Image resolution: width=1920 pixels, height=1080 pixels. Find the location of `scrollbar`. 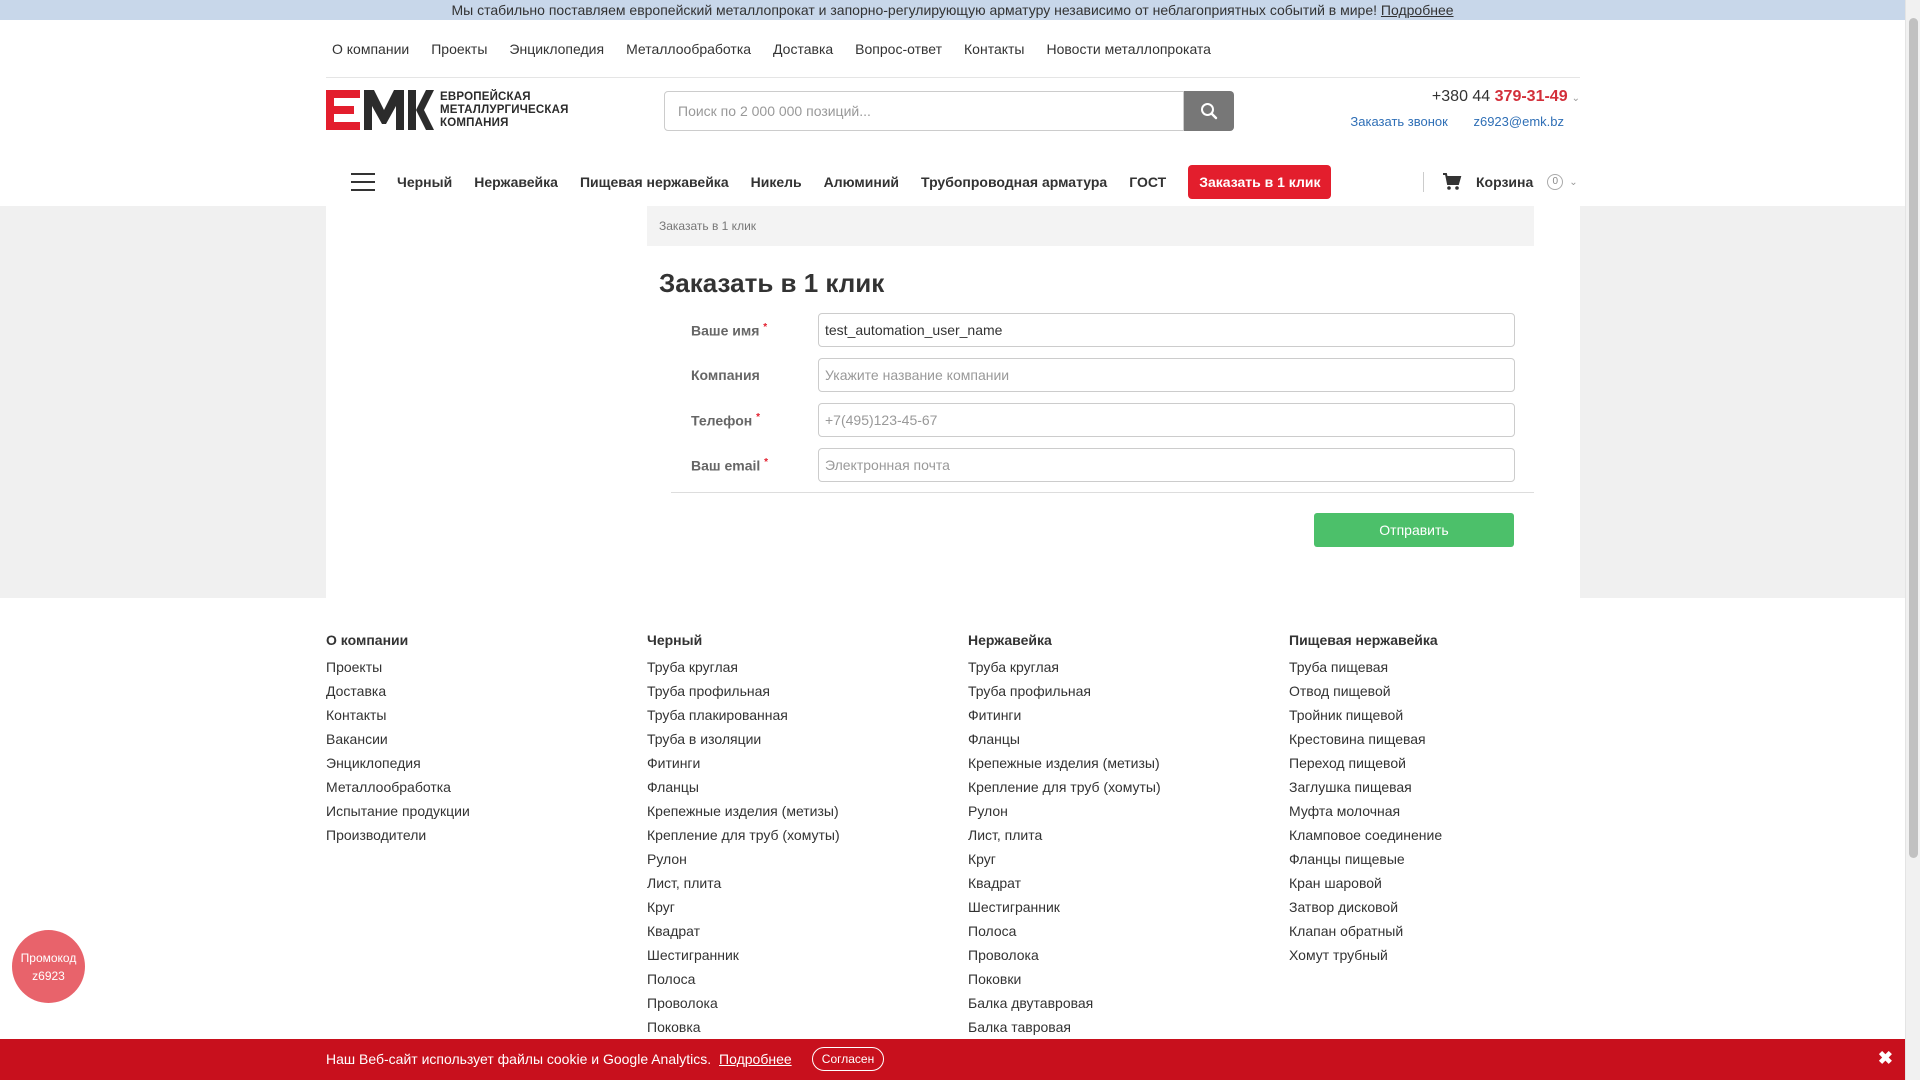

scrollbar is located at coordinates (1912, 540).